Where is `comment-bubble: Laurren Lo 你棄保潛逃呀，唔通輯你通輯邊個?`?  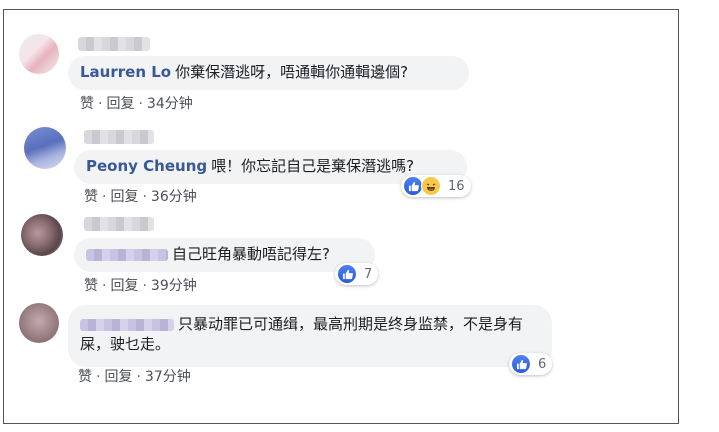 comment-bubble: Laurren Lo 你棄保潛逃呀，唔通輯你通輯邊個? is located at coordinates (268, 73).